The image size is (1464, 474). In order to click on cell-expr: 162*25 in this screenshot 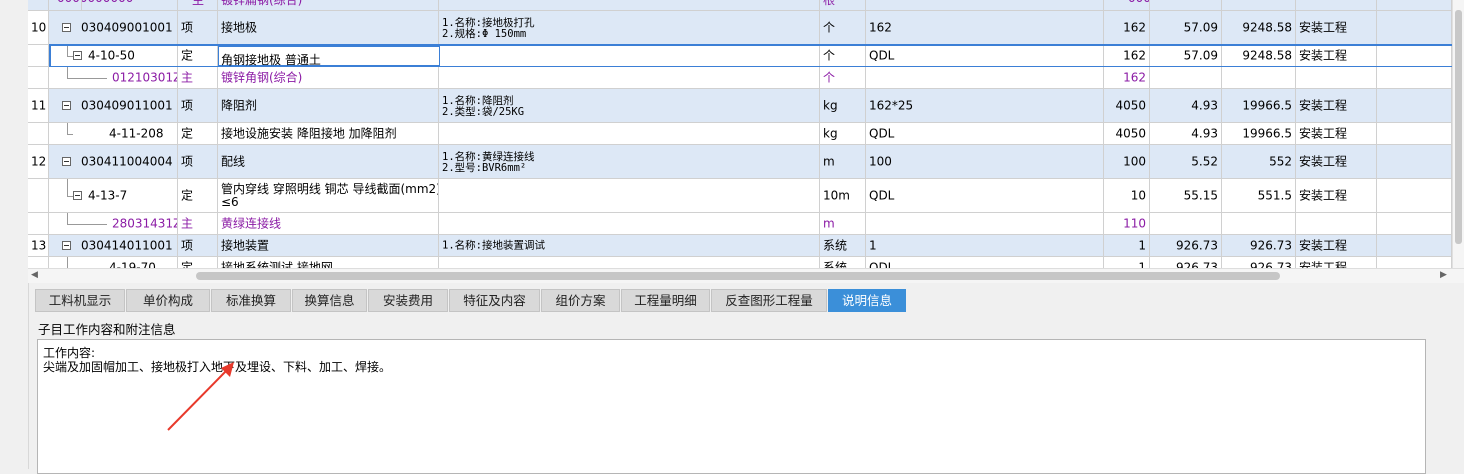, I will do `click(985, 106)`.